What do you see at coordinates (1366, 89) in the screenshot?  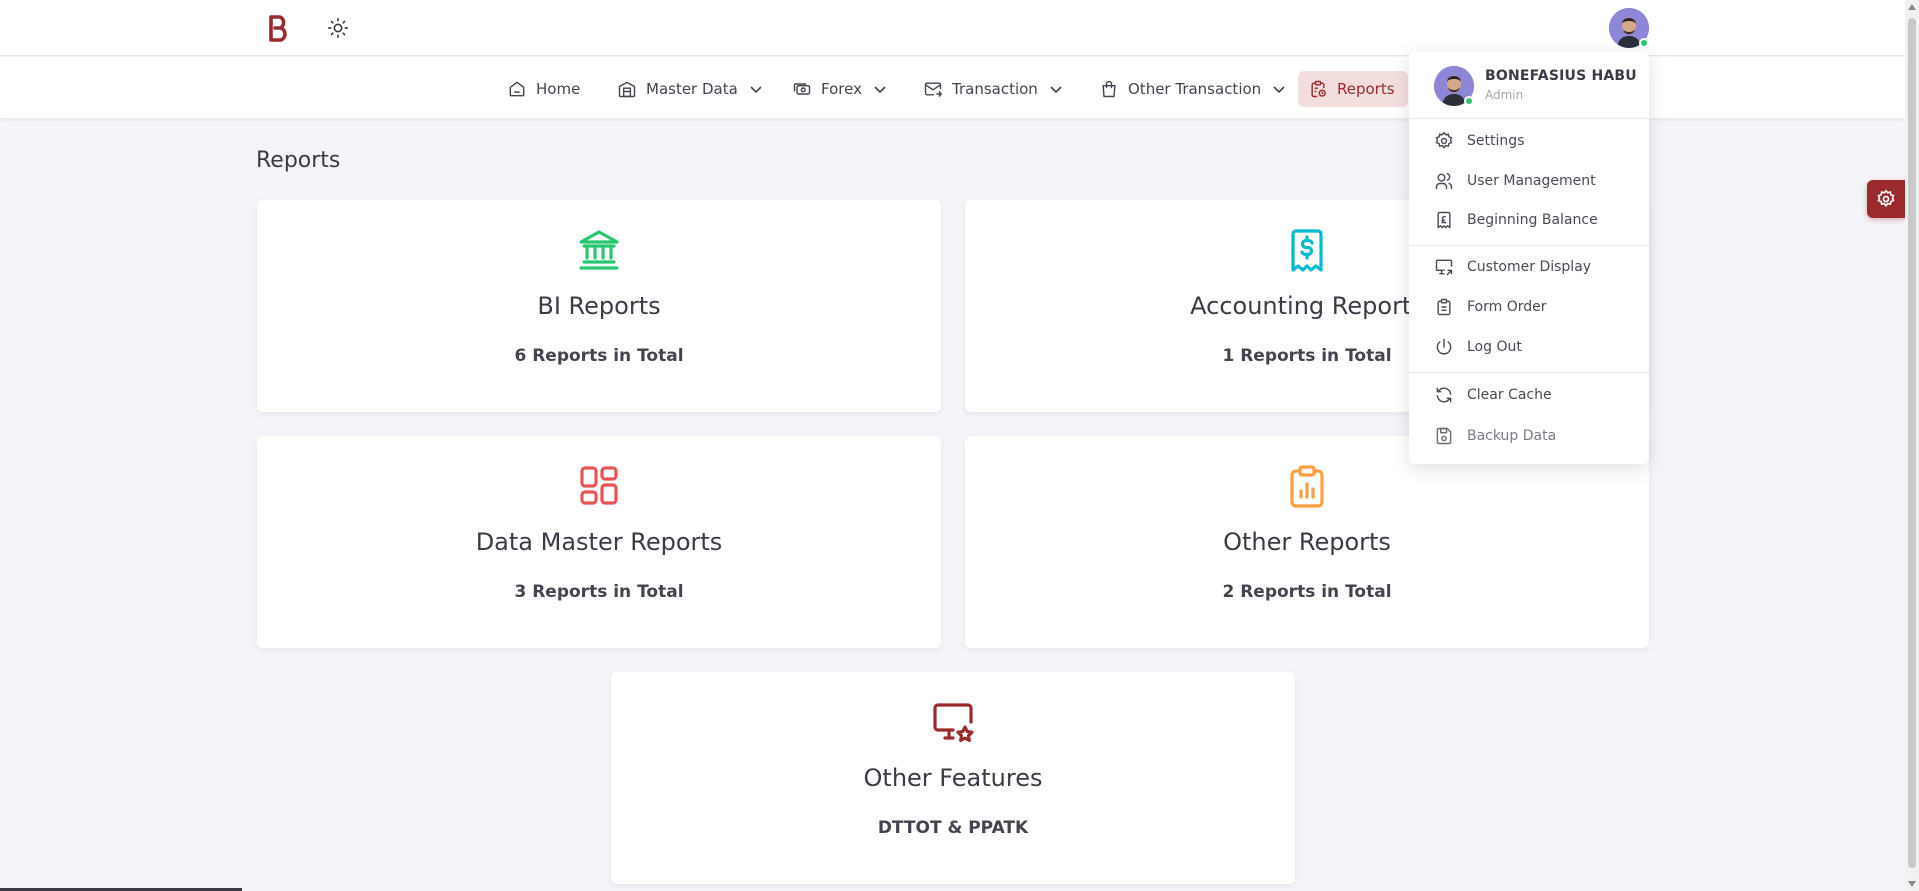 I see `nav-reports-label: Reports` at bounding box center [1366, 89].